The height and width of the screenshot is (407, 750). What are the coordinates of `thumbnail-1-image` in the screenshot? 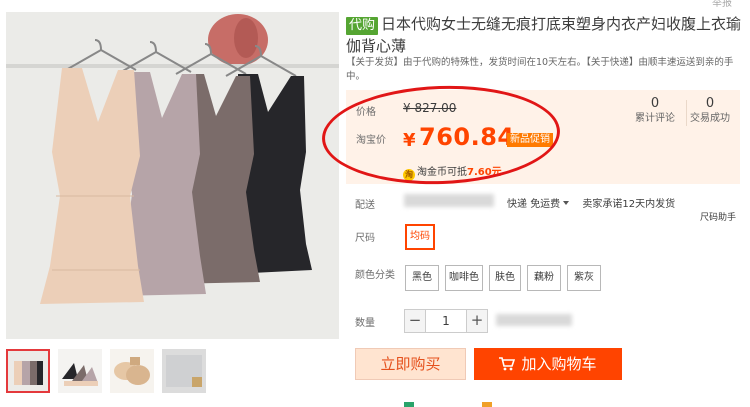 It's located at (28, 371).